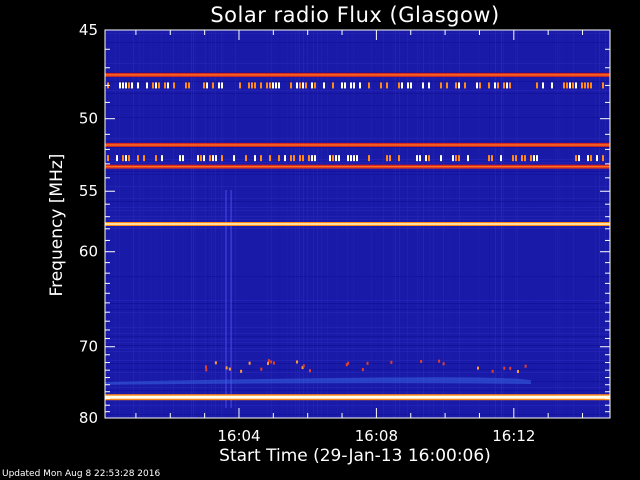  I want to click on y-tick-label: 80, so click(88, 418).